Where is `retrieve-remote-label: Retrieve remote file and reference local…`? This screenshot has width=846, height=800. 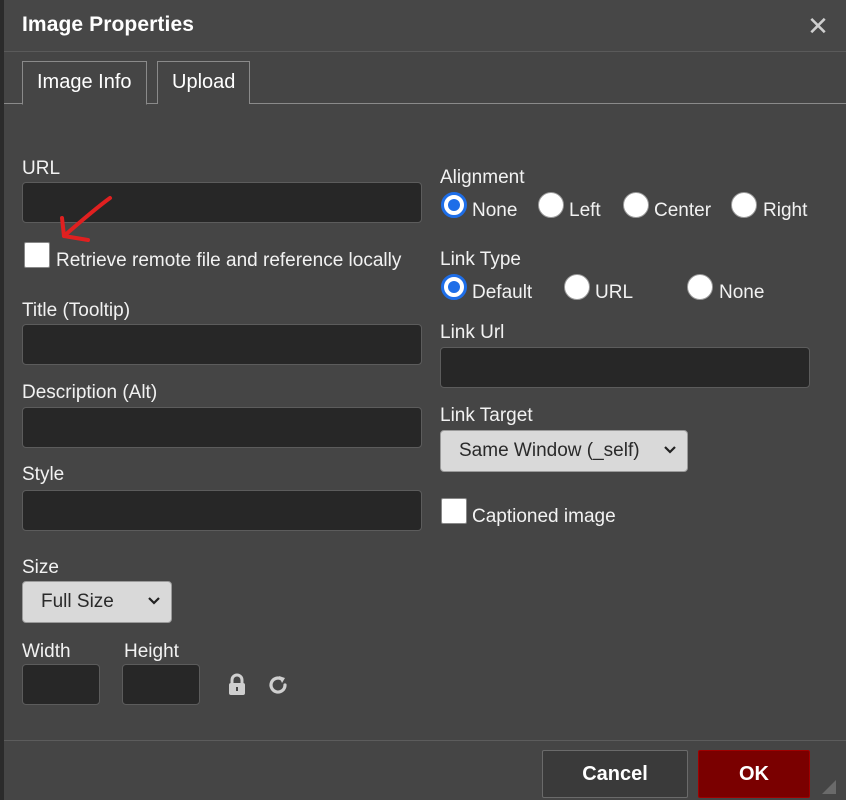 retrieve-remote-label: Retrieve remote file and reference local… is located at coordinates (229, 260).